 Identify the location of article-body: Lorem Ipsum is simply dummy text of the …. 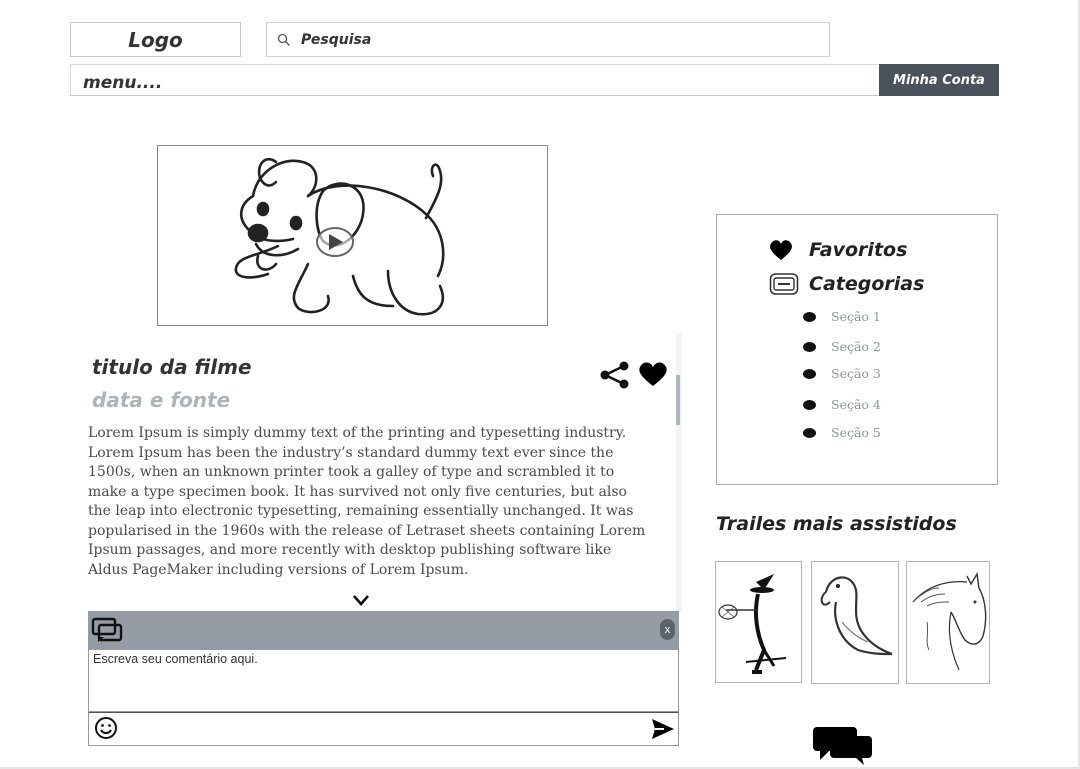
(367, 501).